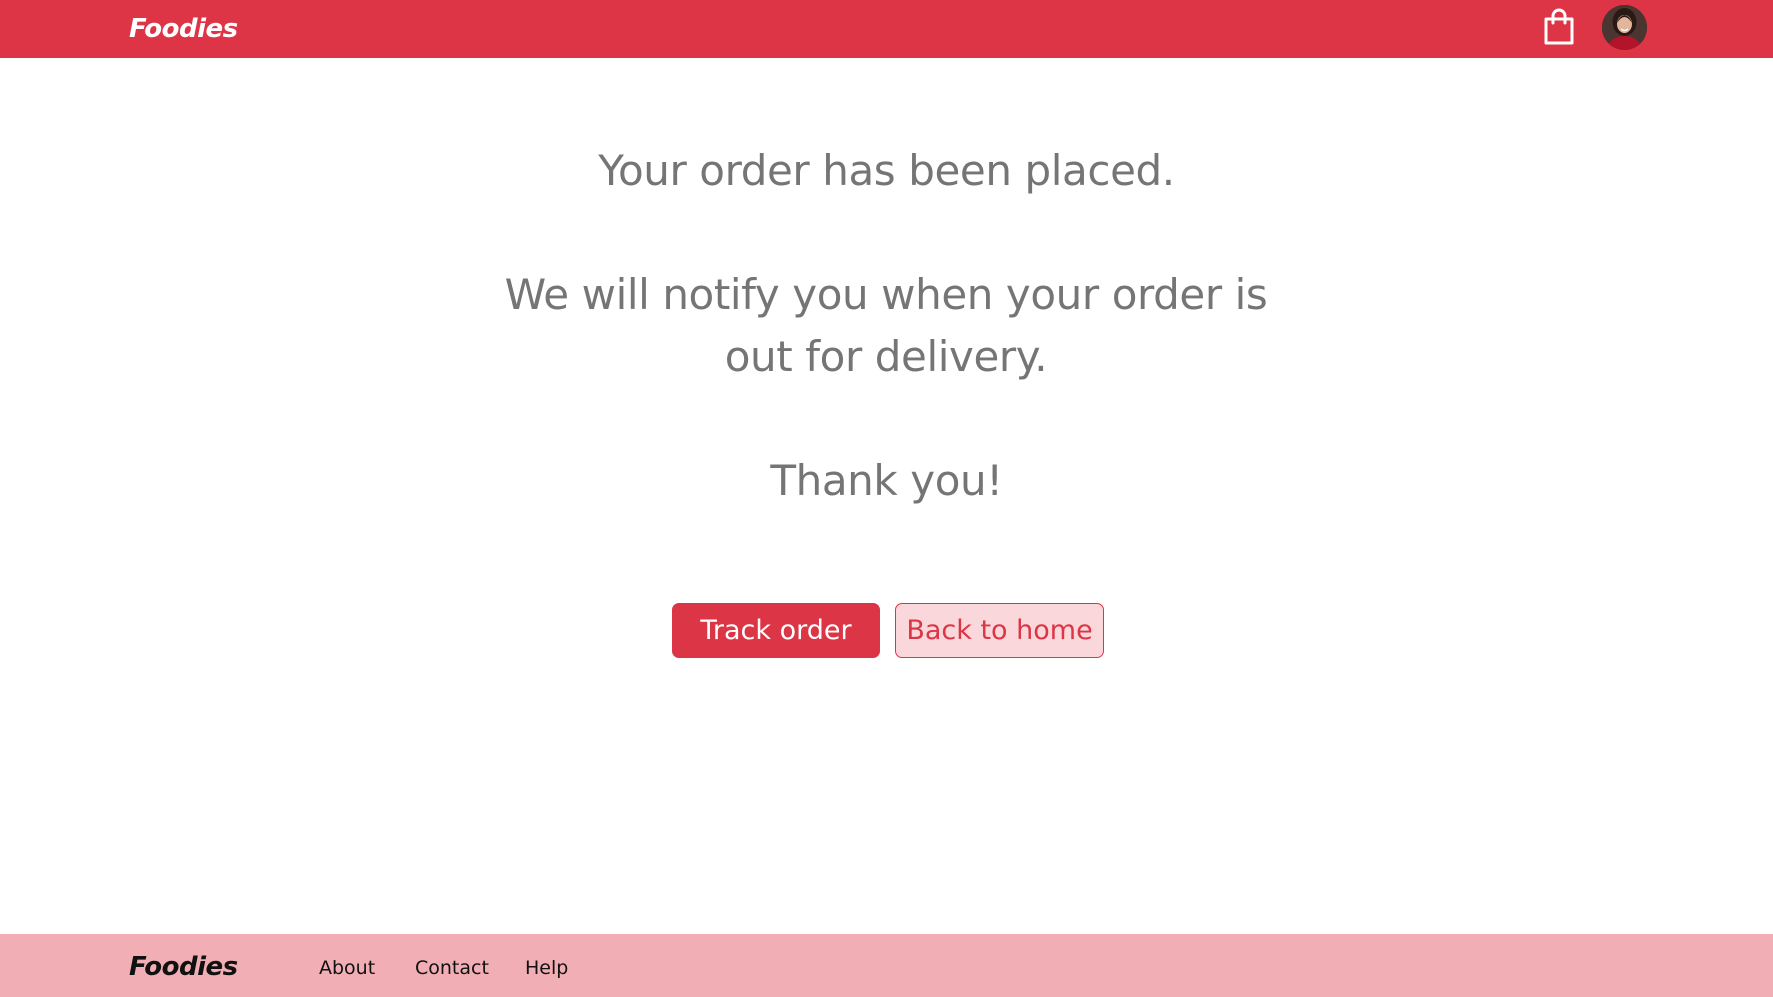 The image size is (1773, 997). I want to click on back-to-home-button: Back to home, so click(999, 630).